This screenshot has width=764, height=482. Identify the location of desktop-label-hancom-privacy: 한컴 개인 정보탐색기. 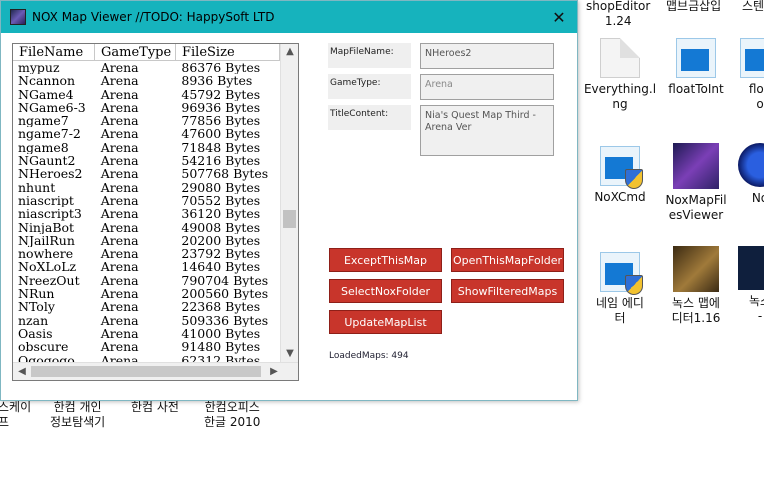
(77, 415).